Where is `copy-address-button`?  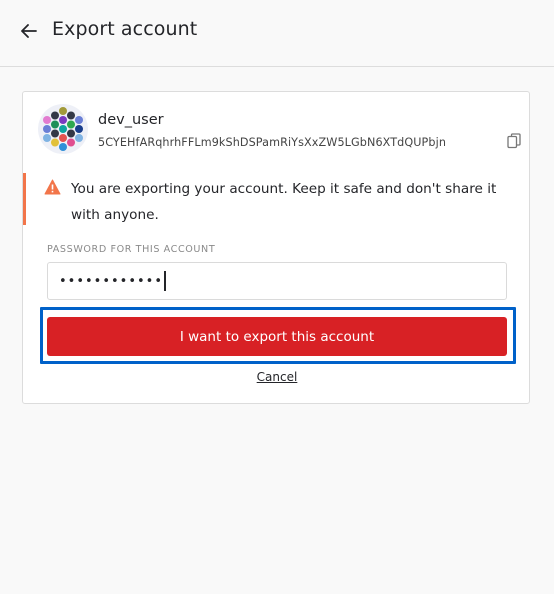 copy-address-button is located at coordinates (515, 142).